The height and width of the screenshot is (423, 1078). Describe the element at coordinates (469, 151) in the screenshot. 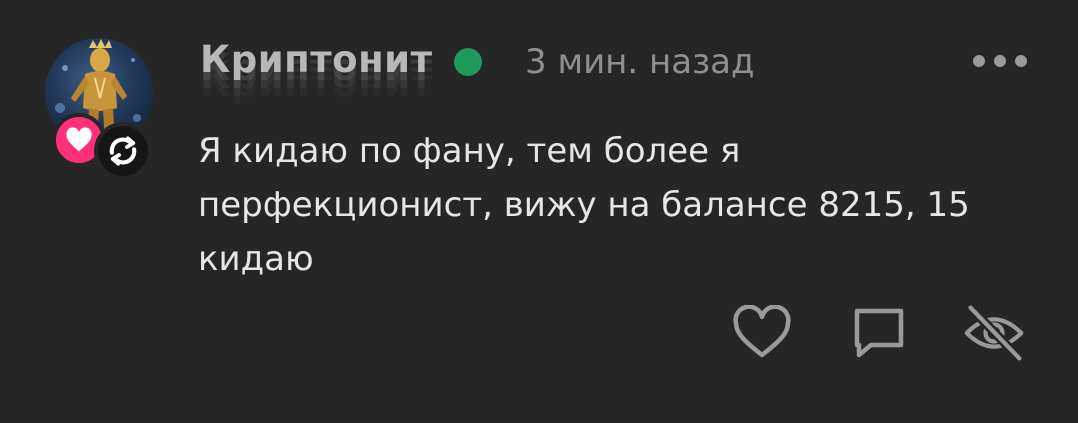

I see `comment-text-line: Я кидаю по фану, тем более я` at that location.